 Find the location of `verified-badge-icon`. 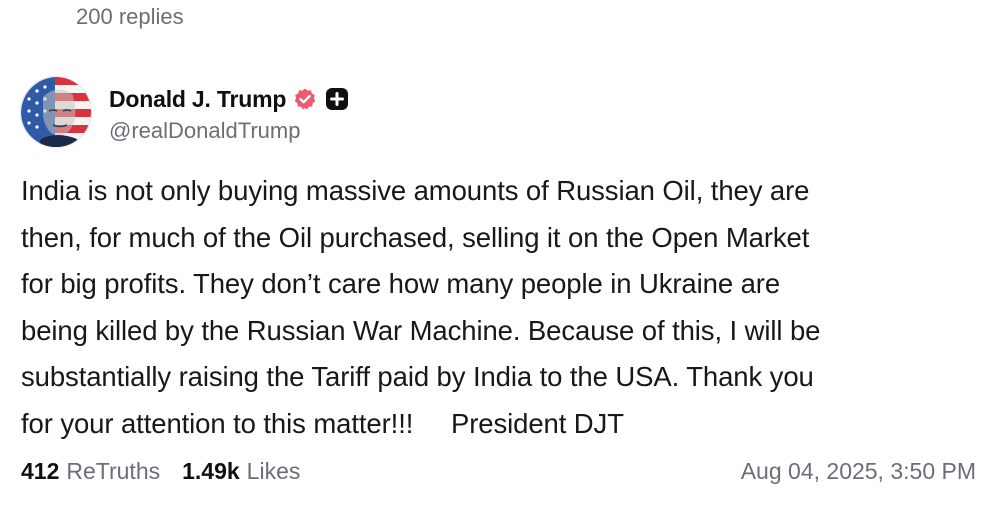

verified-badge-icon is located at coordinates (305, 99).